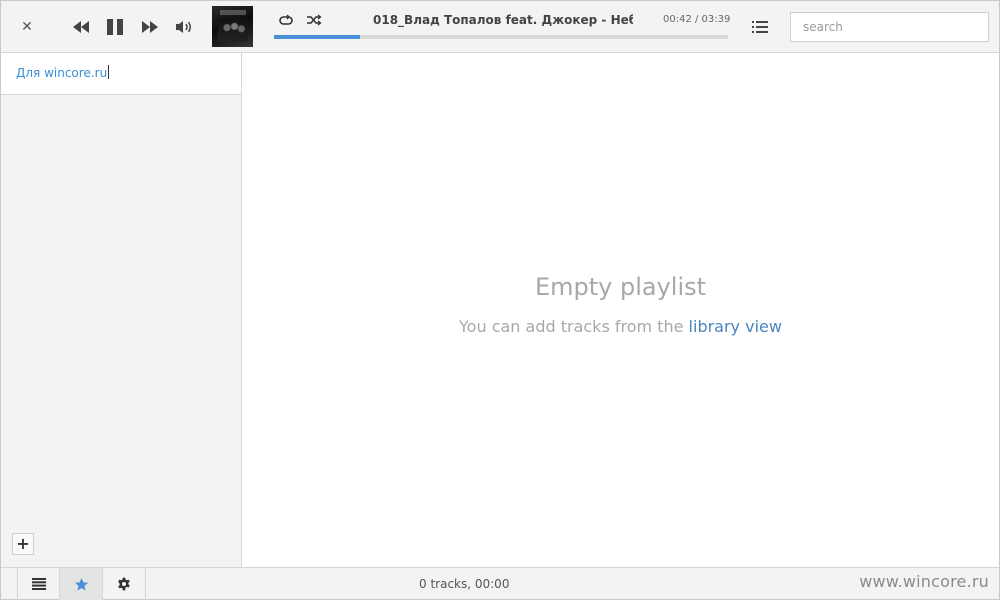 The height and width of the screenshot is (600, 1000). I want to click on search-input, so click(889, 27).